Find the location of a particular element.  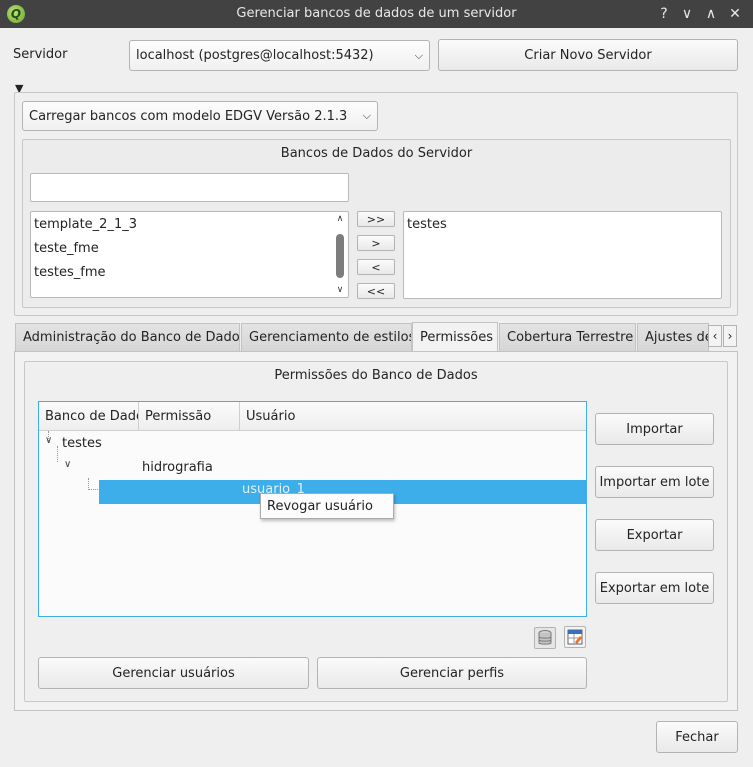

scroll-thumb is located at coordinates (340, 256).